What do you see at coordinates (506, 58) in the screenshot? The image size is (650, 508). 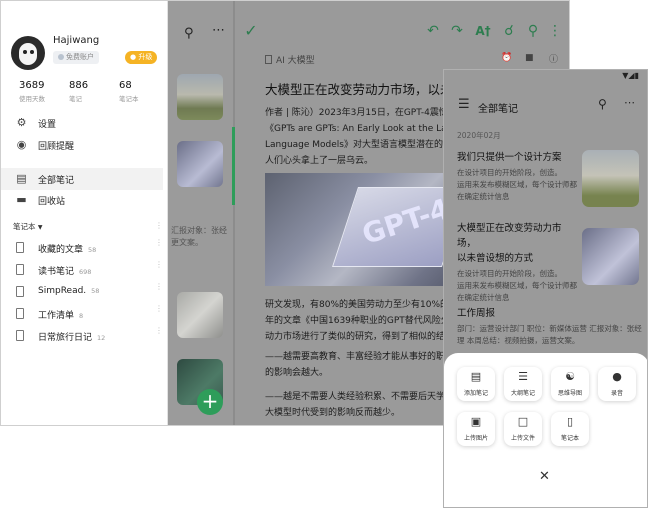 I see `alarm-icon: ⏰` at bounding box center [506, 58].